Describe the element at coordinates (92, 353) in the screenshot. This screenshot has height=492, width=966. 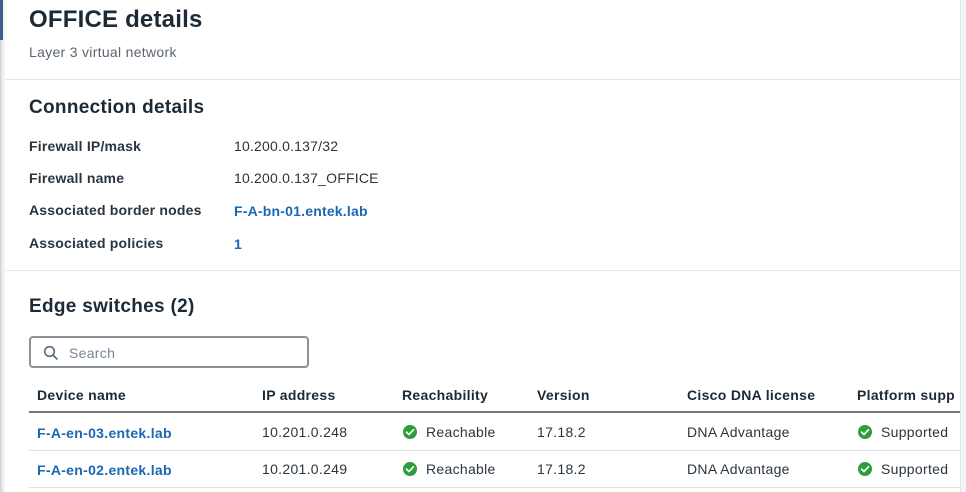
I see `search-placeholder: Search` at that location.